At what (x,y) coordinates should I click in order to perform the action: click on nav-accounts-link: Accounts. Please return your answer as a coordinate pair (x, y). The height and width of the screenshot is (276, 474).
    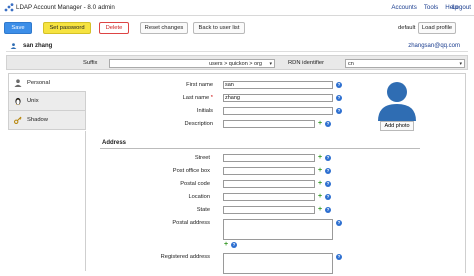
    Looking at the image, I should click on (403, 7).